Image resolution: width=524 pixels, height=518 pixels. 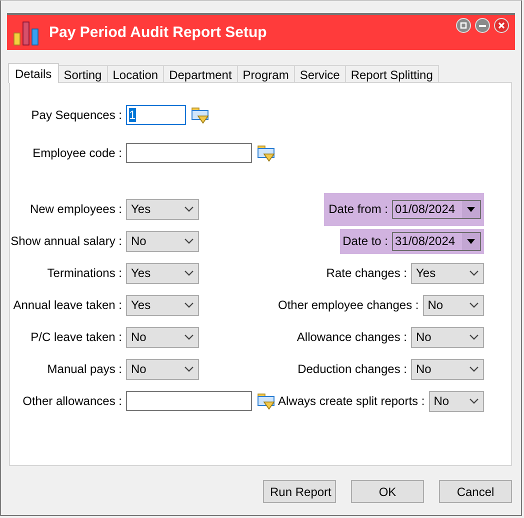 I want to click on field-label: Rate changes :, so click(x=367, y=273).